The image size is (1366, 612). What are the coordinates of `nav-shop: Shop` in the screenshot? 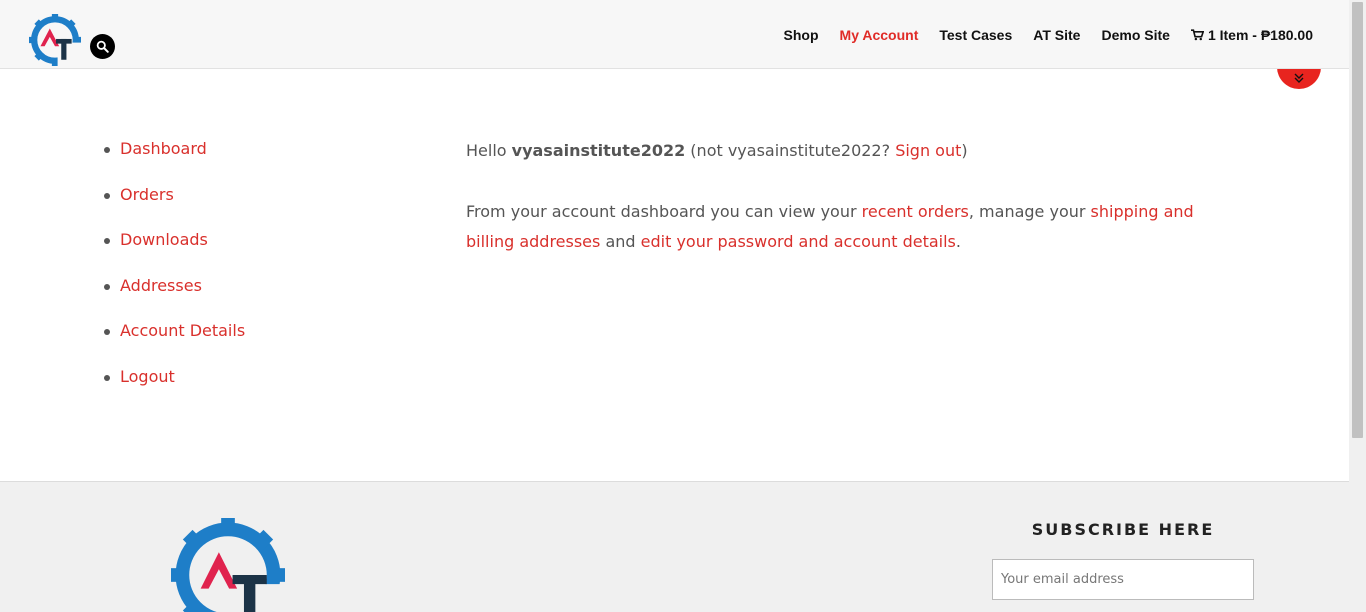 It's located at (801, 35).